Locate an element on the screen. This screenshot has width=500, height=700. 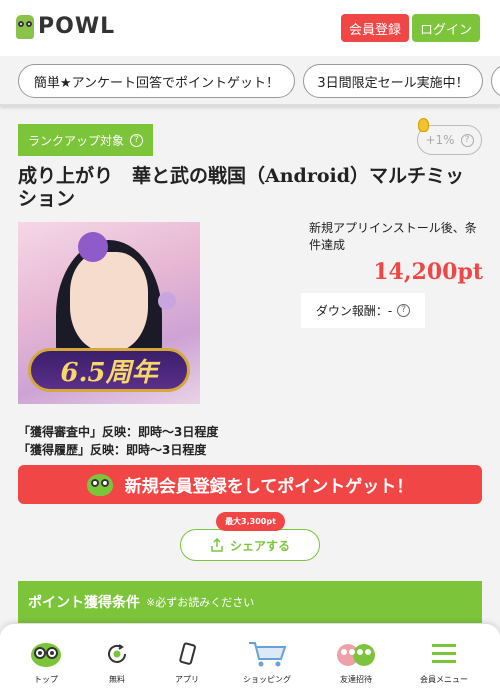
reflect-review-text: 「獲得審査中」反映：即時～3日程度 is located at coordinates (118, 432).